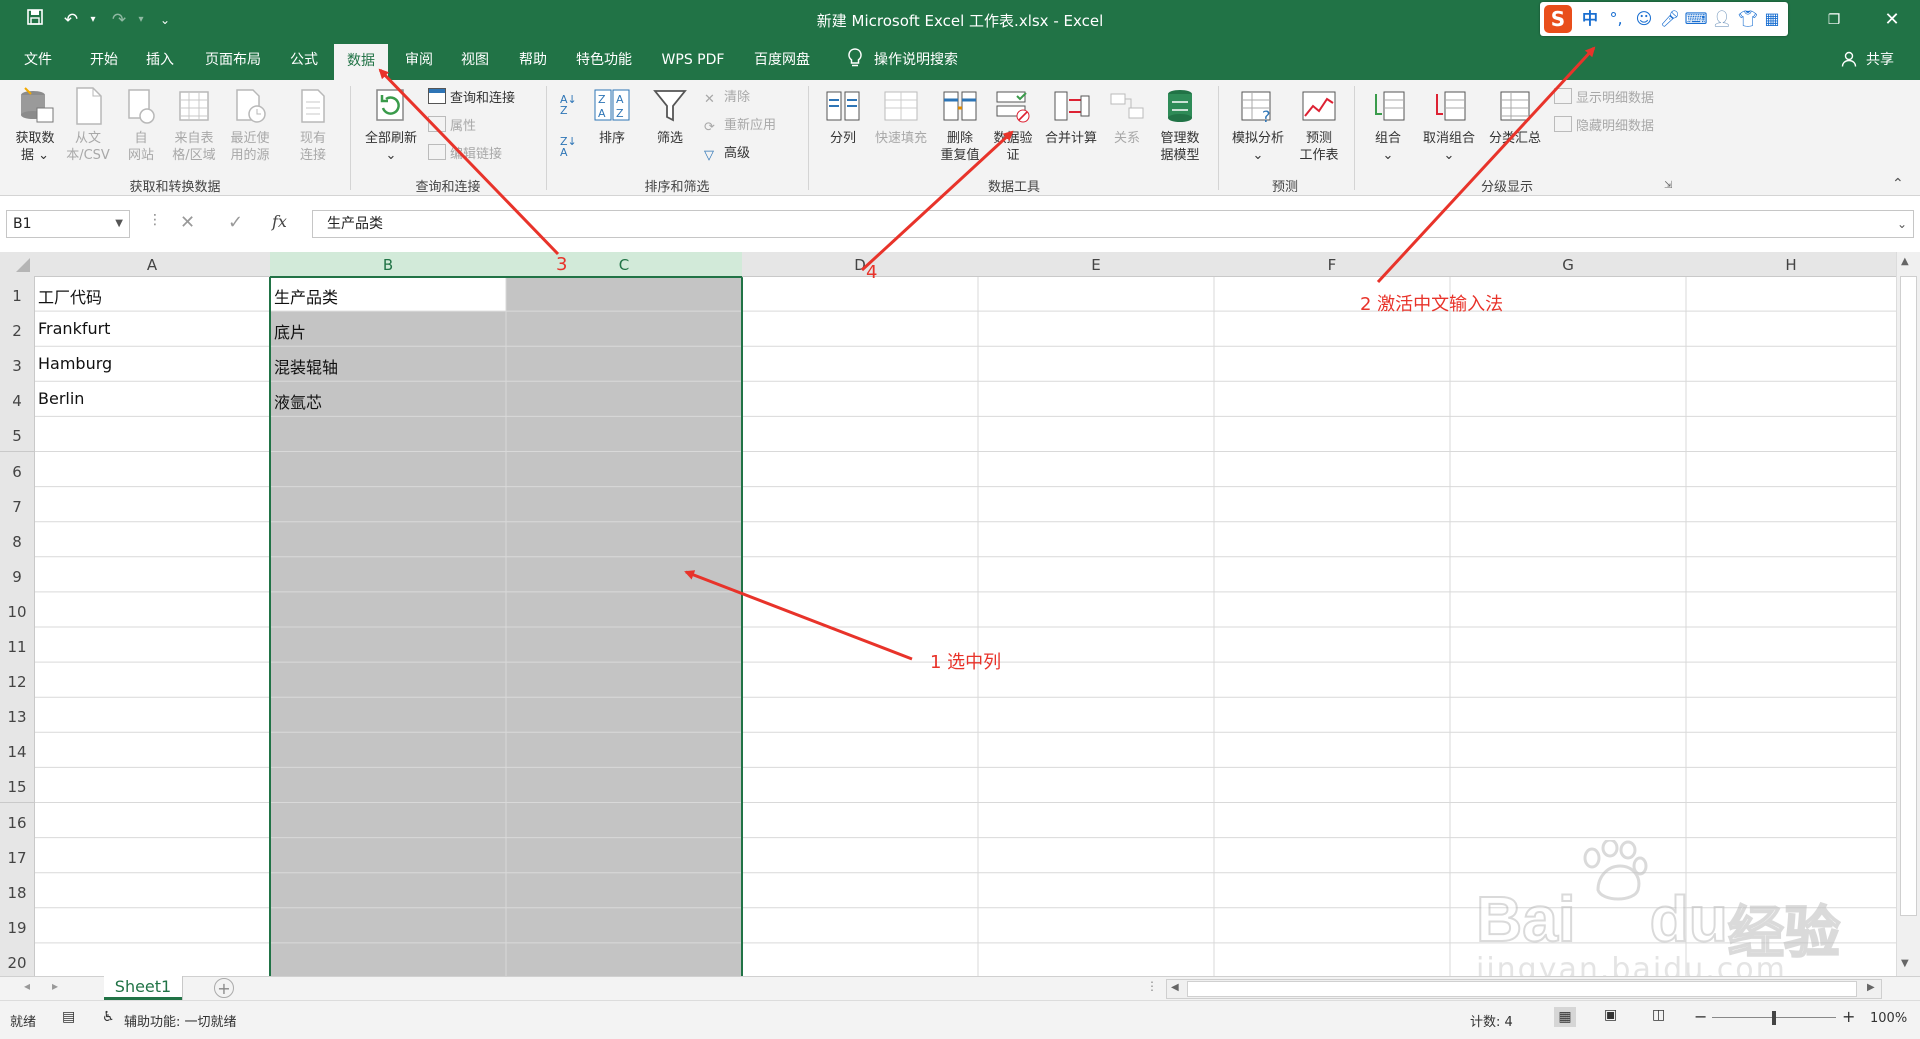 The image size is (1920, 1039). I want to click on horizontal-scrollbar: ◀ ▶, so click(1524, 989).